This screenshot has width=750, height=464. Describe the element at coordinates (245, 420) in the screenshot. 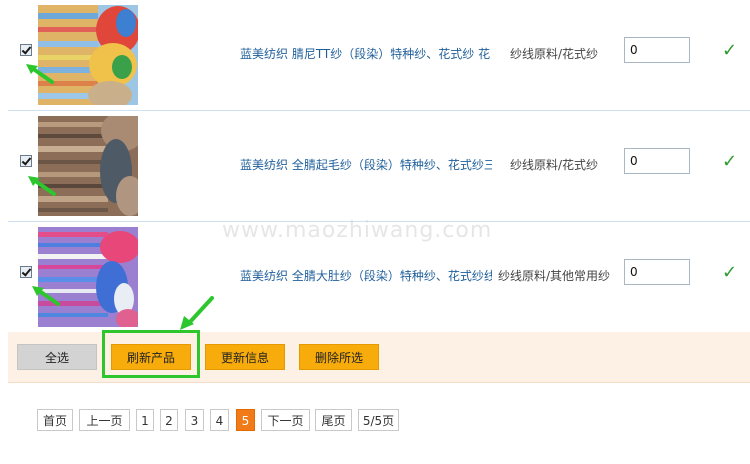

I see `current-page: 5` at that location.